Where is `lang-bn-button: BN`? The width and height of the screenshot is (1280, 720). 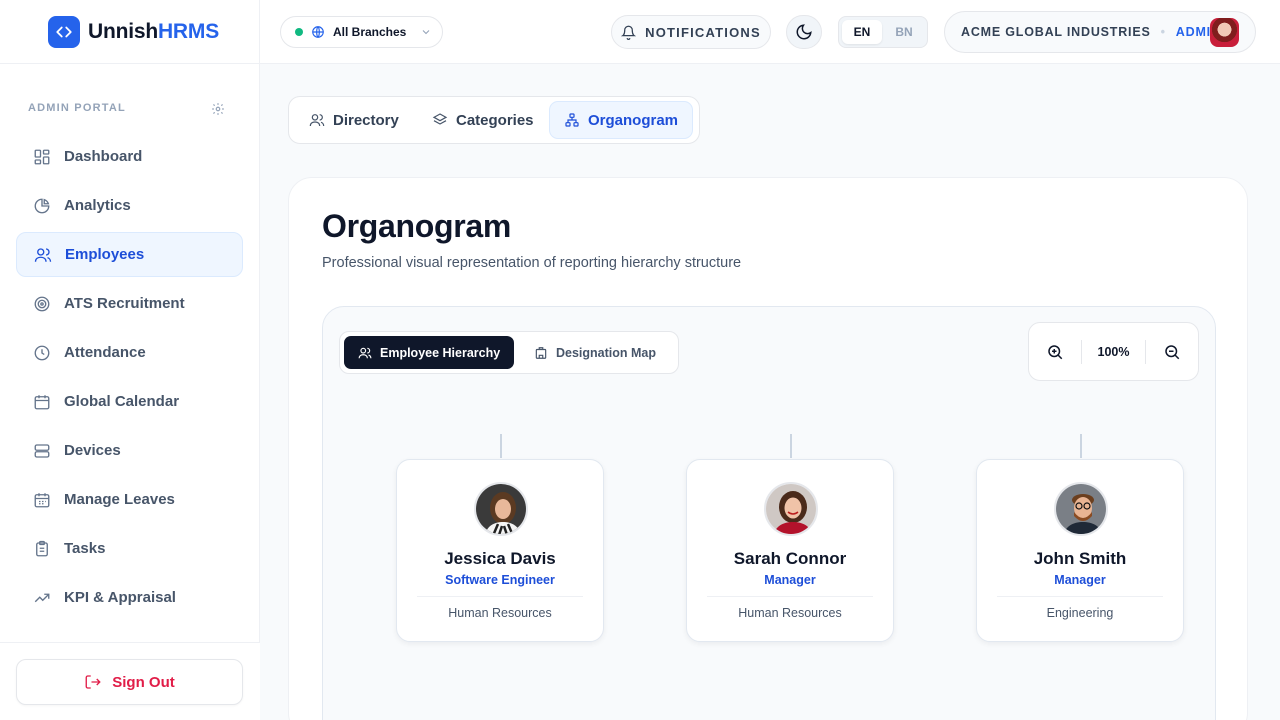 lang-bn-button: BN is located at coordinates (904, 32).